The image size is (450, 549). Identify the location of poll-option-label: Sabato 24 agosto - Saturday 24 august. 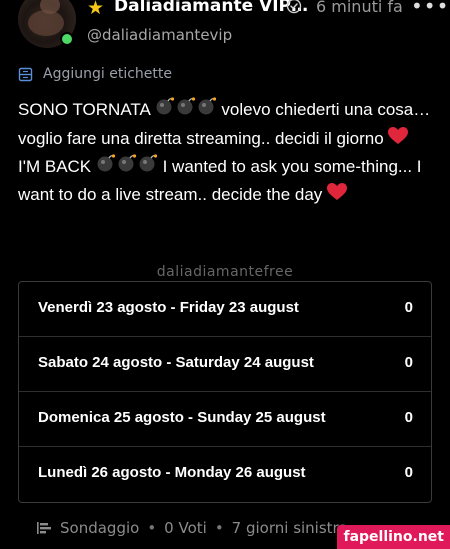
(176, 362).